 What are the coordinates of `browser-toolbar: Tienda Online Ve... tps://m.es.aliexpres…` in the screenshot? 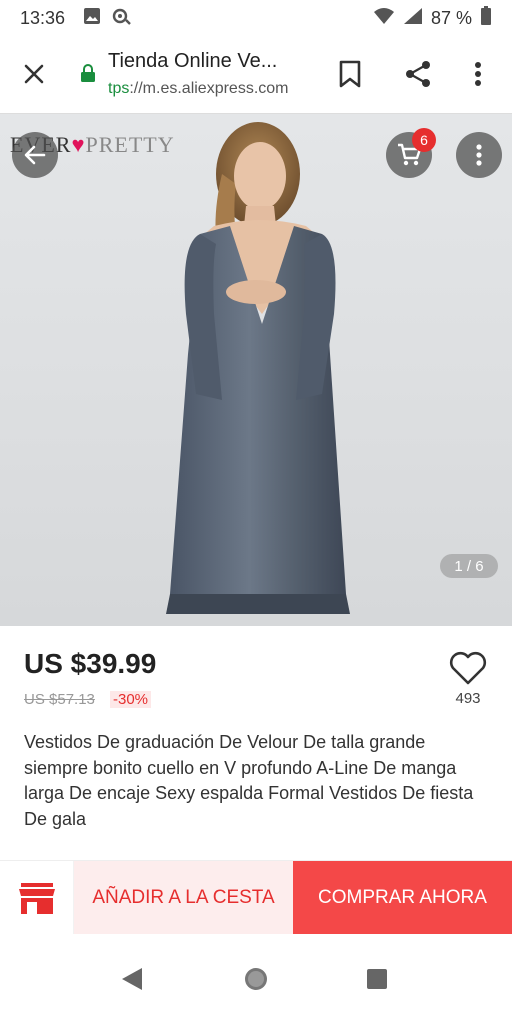 It's located at (256, 75).